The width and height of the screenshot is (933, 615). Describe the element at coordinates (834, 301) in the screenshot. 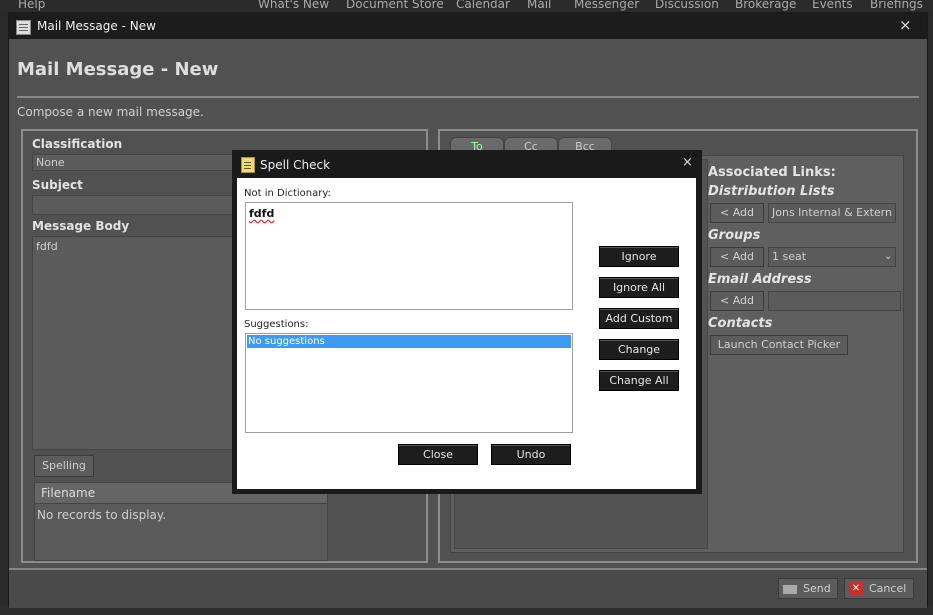

I see `email-address-input` at that location.